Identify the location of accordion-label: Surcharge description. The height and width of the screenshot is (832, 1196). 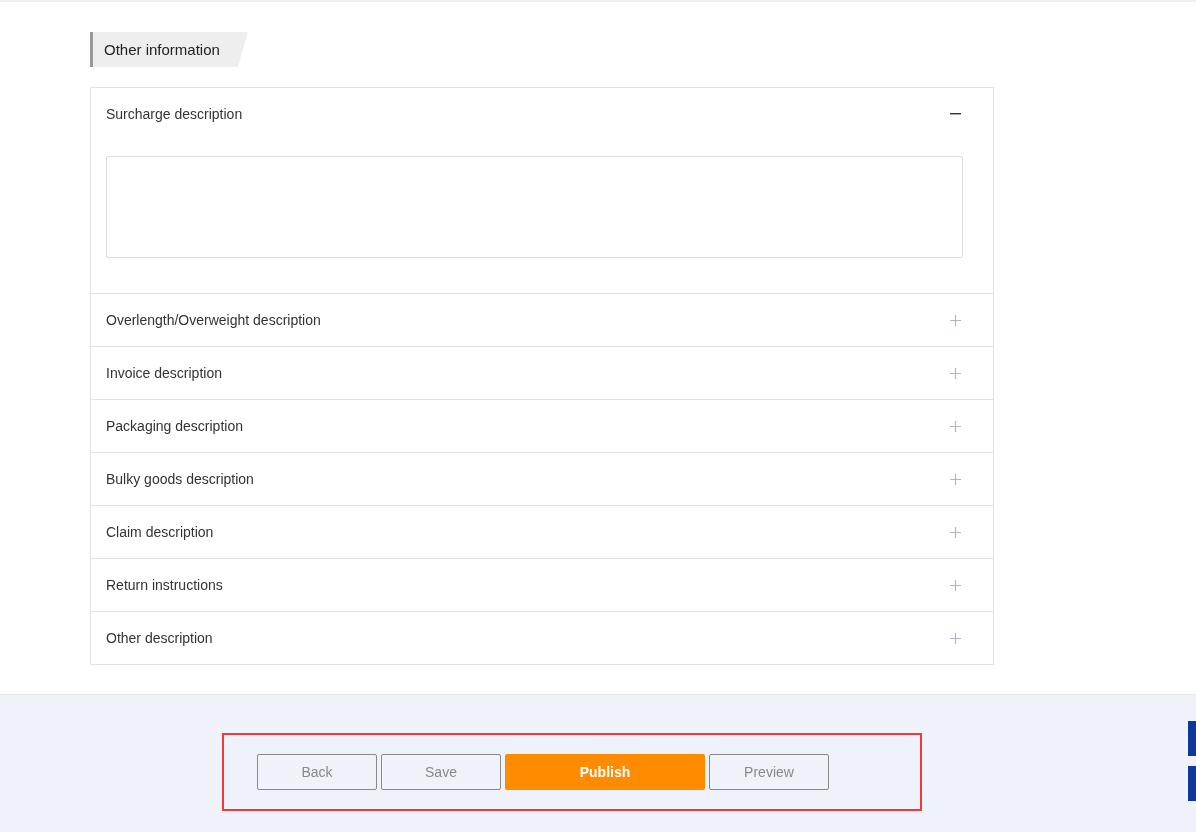
(174, 114).